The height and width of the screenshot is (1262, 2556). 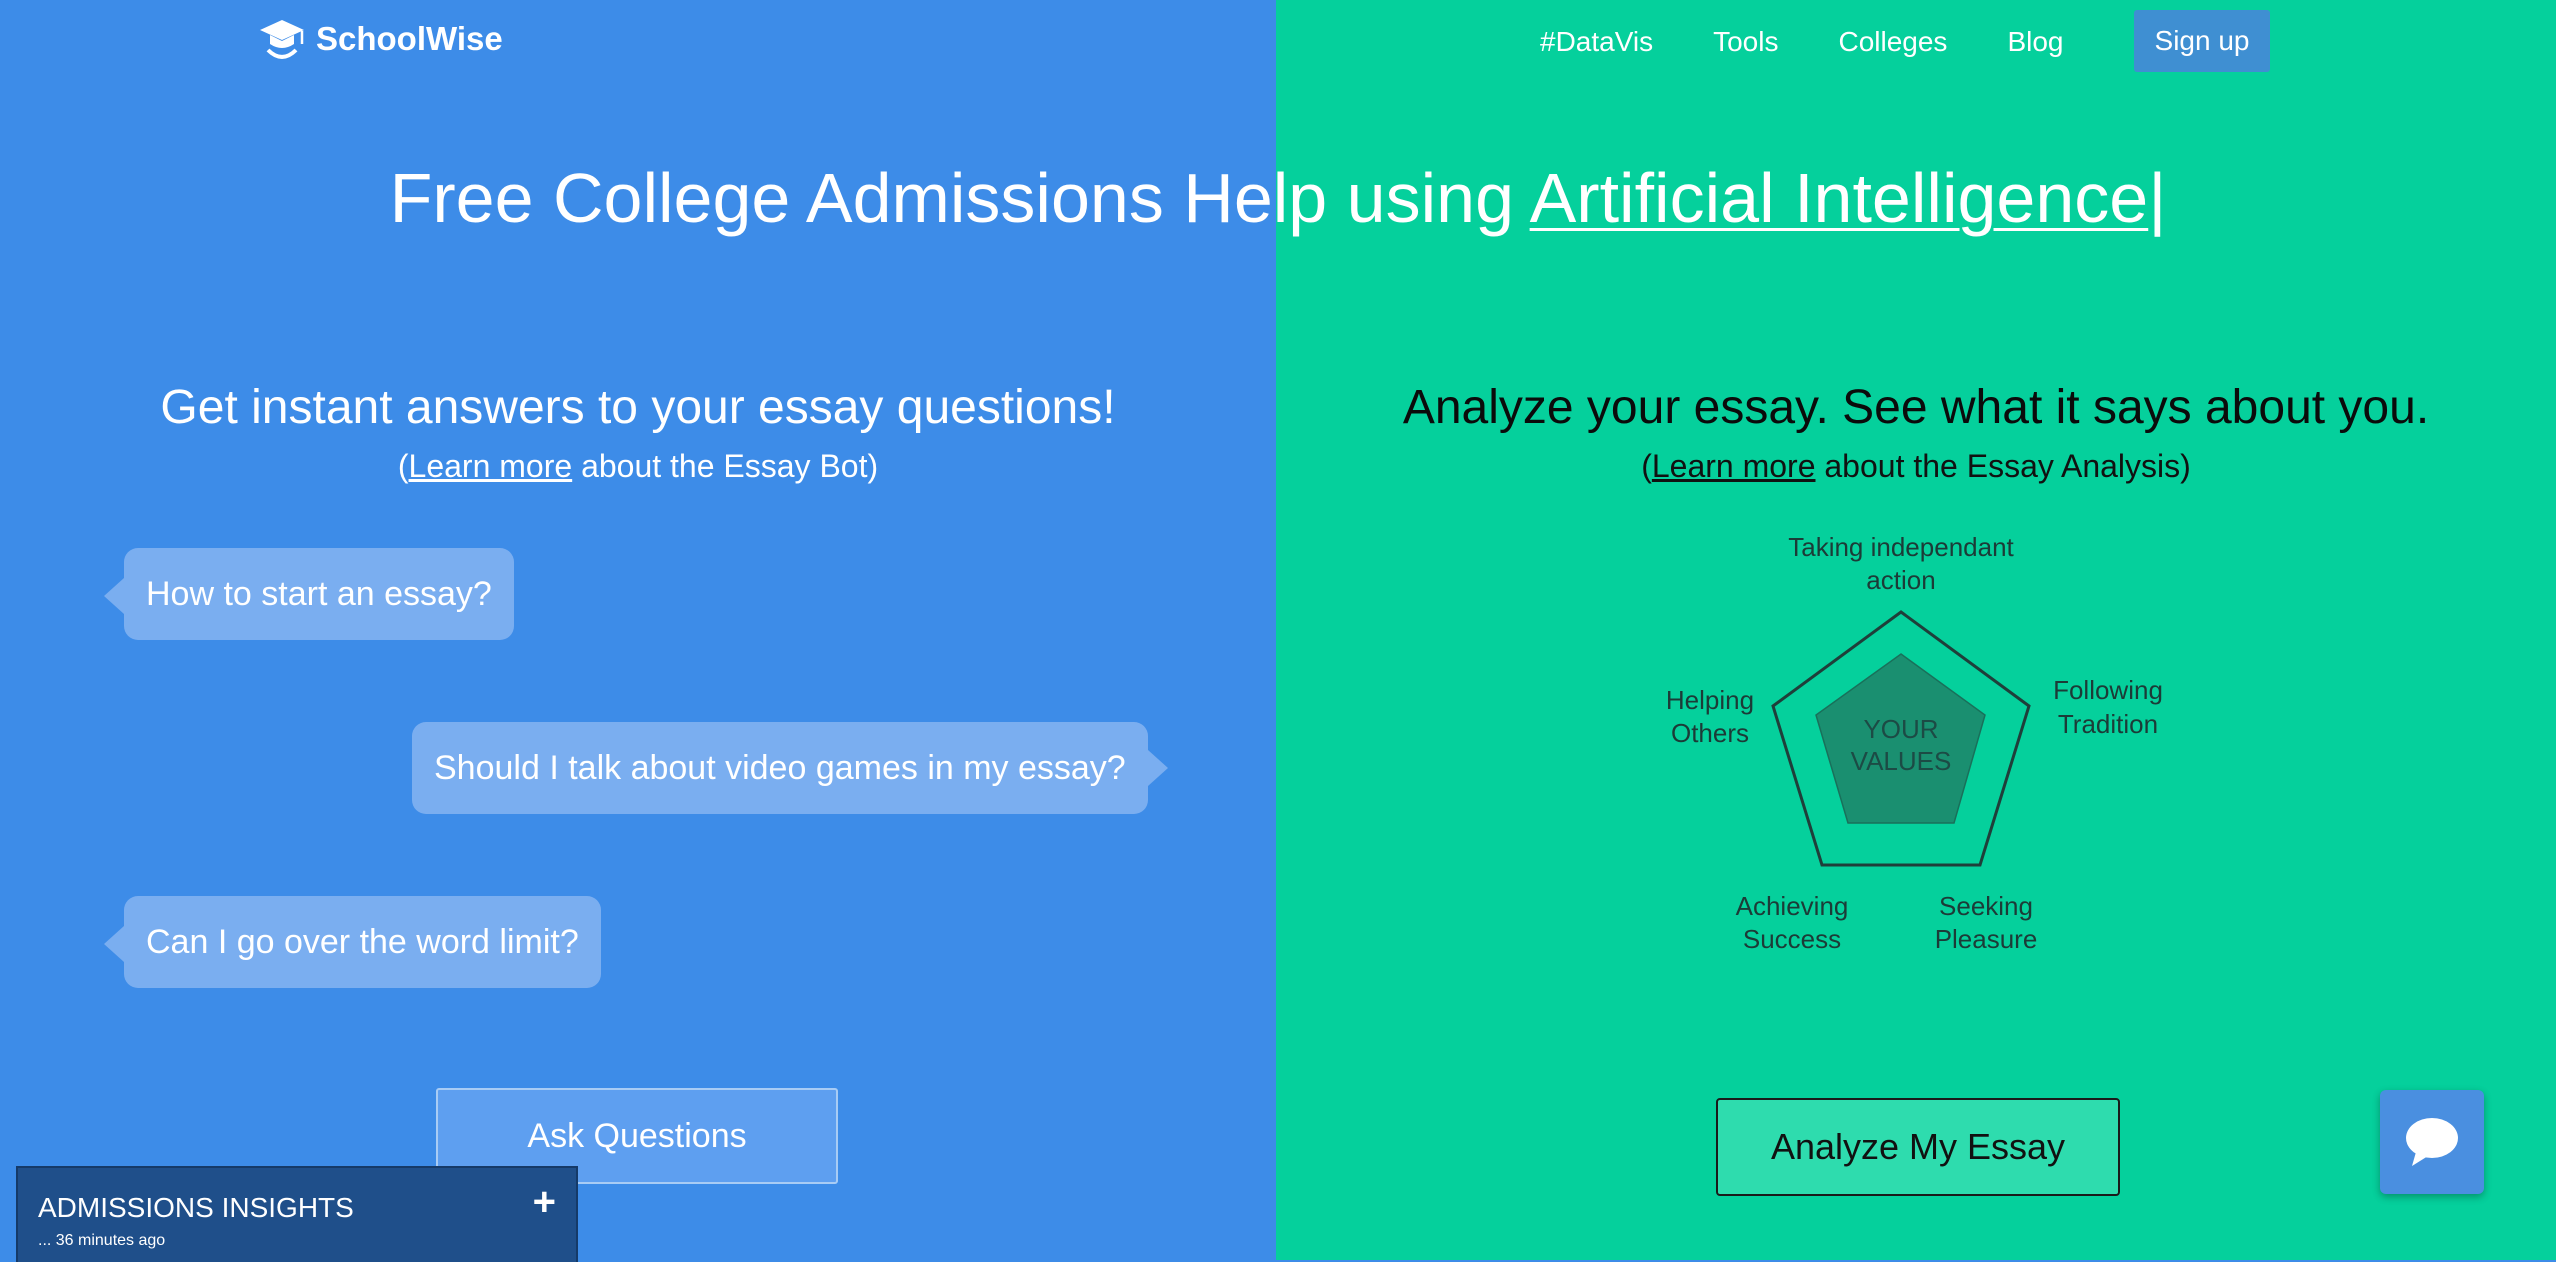 I want to click on chat-bubble-icon, so click(x=2432, y=1142).